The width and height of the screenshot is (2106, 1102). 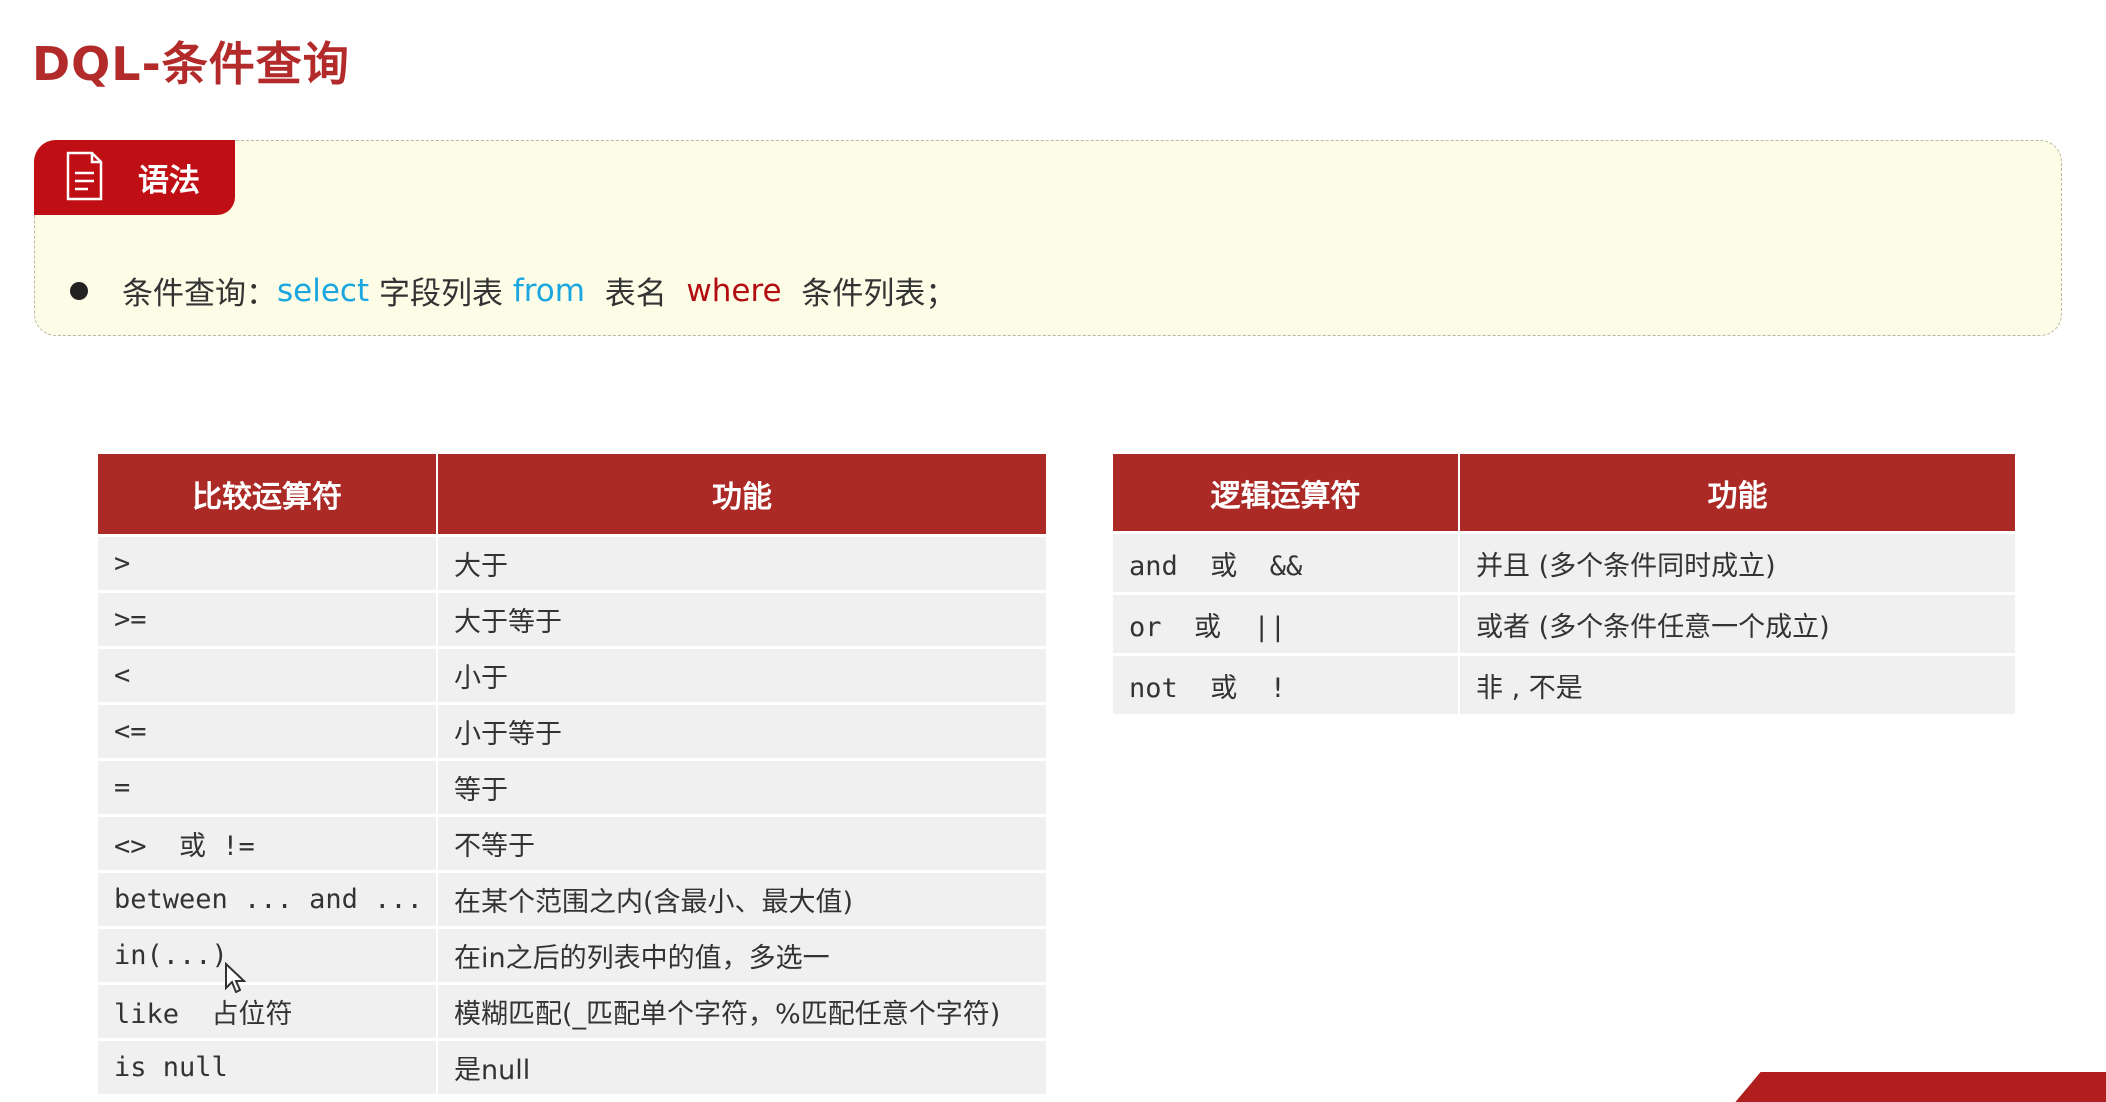 What do you see at coordinates (169, 181) in the screenshot?
I see `syntax-tag-label: 语法` at bounding box center [169, 181].